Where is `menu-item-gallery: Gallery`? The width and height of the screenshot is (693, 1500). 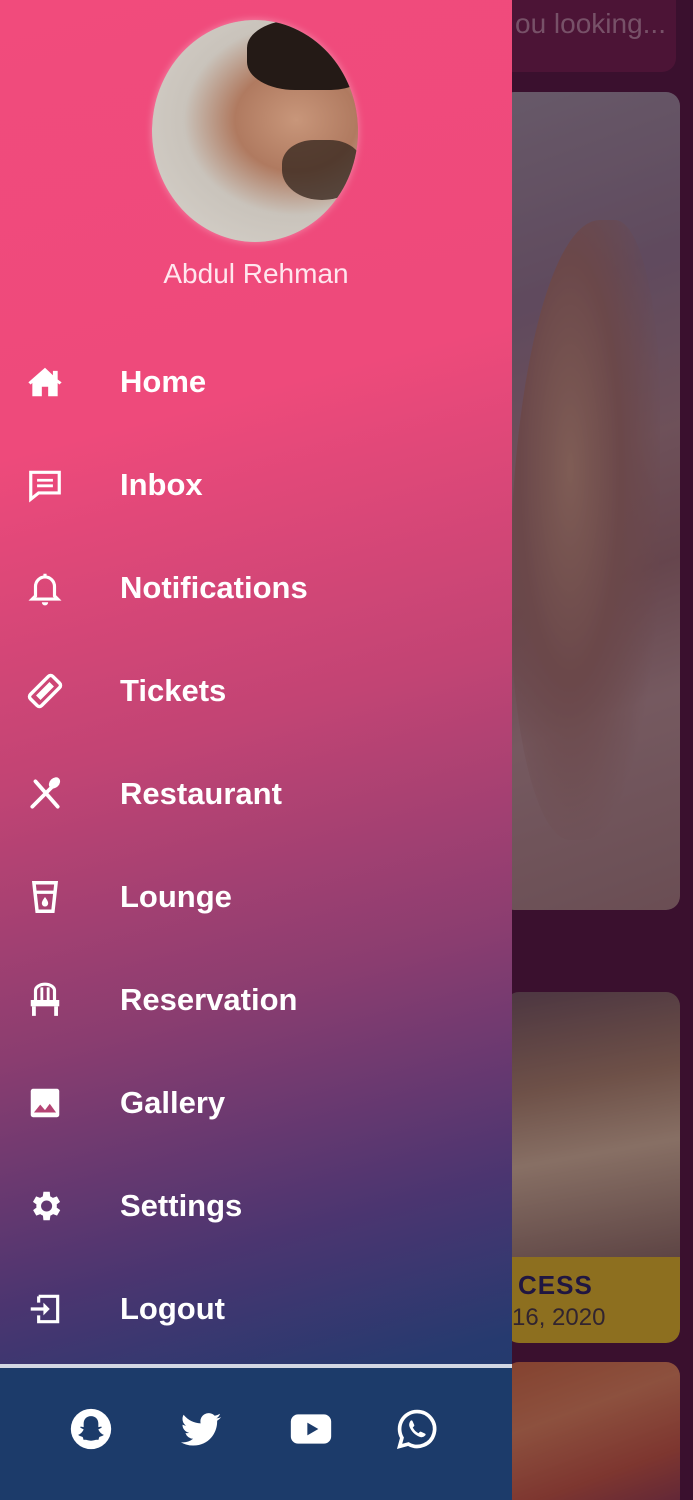 menu-item-gallery: Gallery is located at coordinates (256, 1102).